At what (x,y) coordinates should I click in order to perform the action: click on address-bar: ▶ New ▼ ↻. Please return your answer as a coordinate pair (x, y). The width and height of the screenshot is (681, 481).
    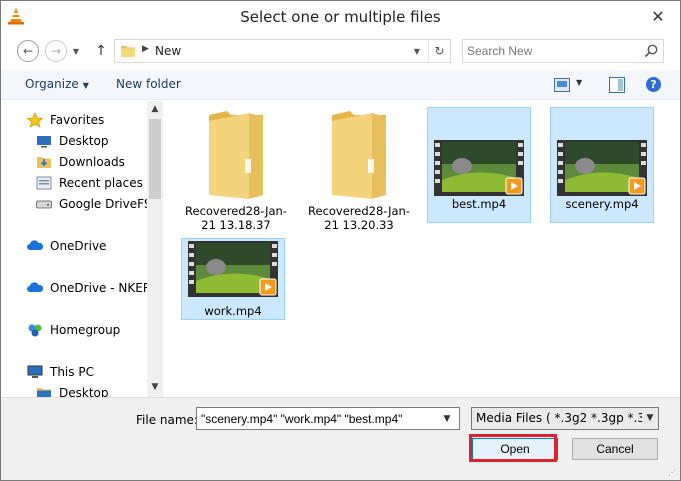
    Looking at the image, I should click on (282, 51).